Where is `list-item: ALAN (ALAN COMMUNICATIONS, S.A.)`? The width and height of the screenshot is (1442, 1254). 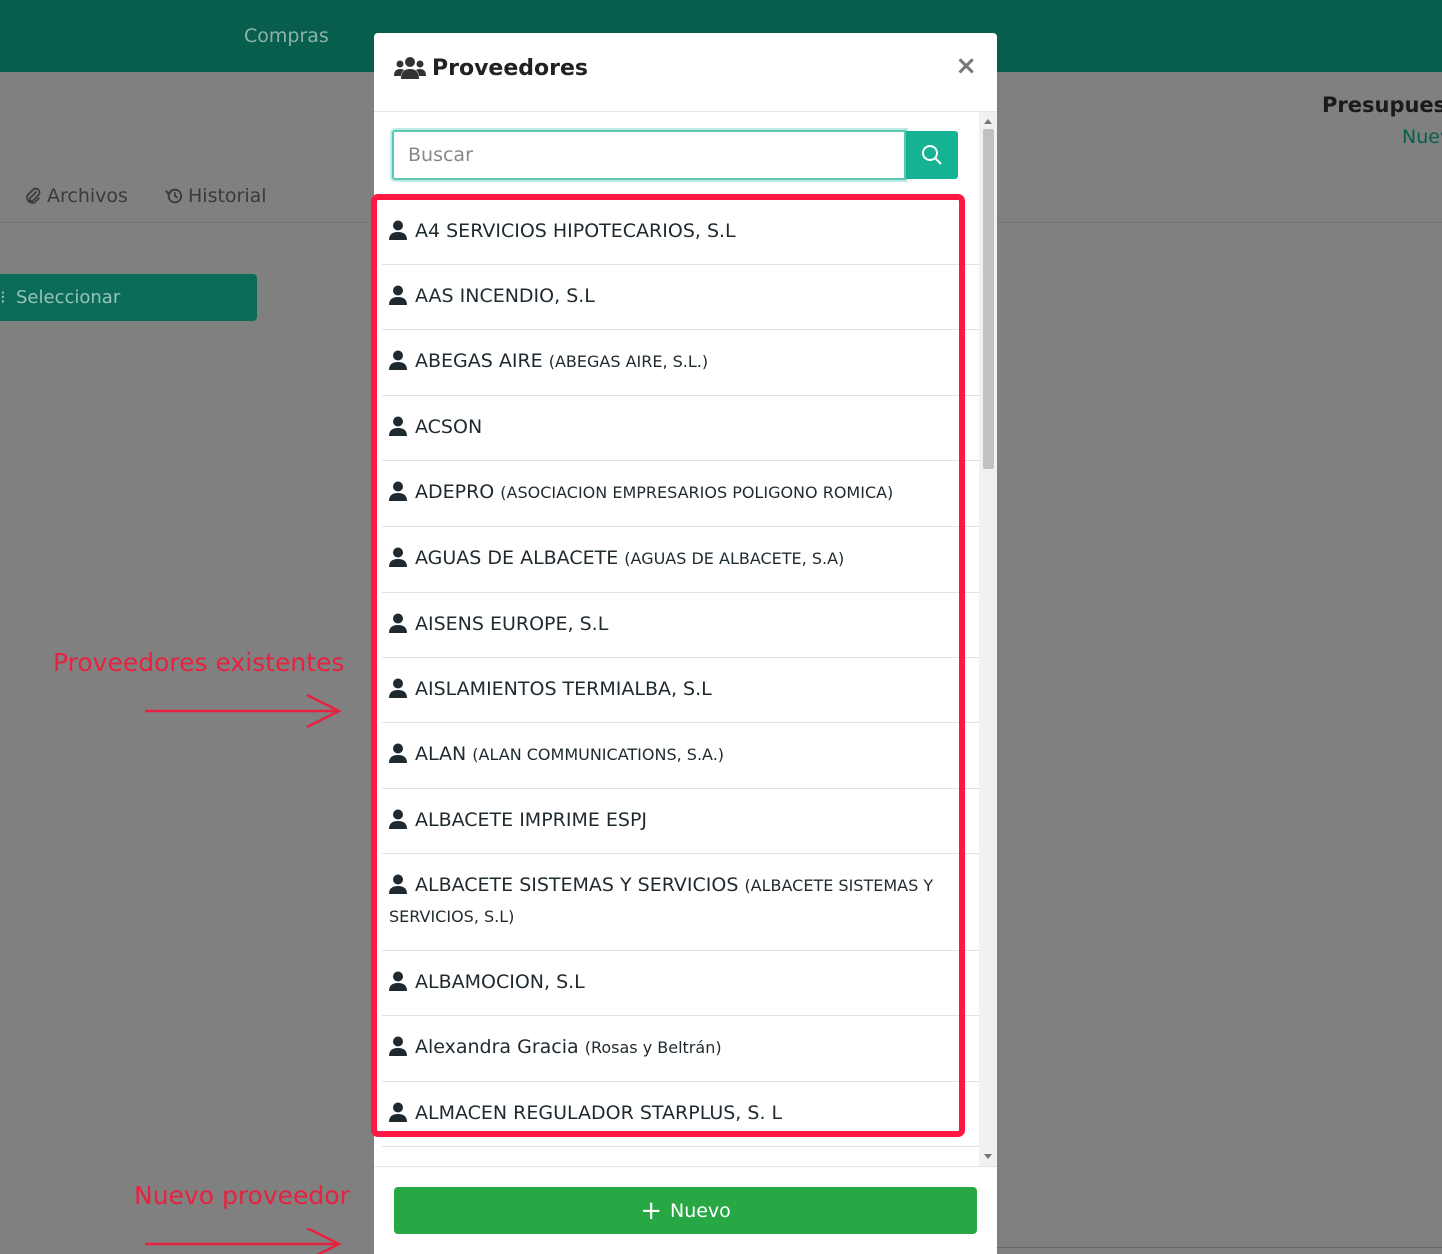
list-item: ALAN (ALAN COMMUNICATIONS, S.A.) is located at coordinates (681, 756).